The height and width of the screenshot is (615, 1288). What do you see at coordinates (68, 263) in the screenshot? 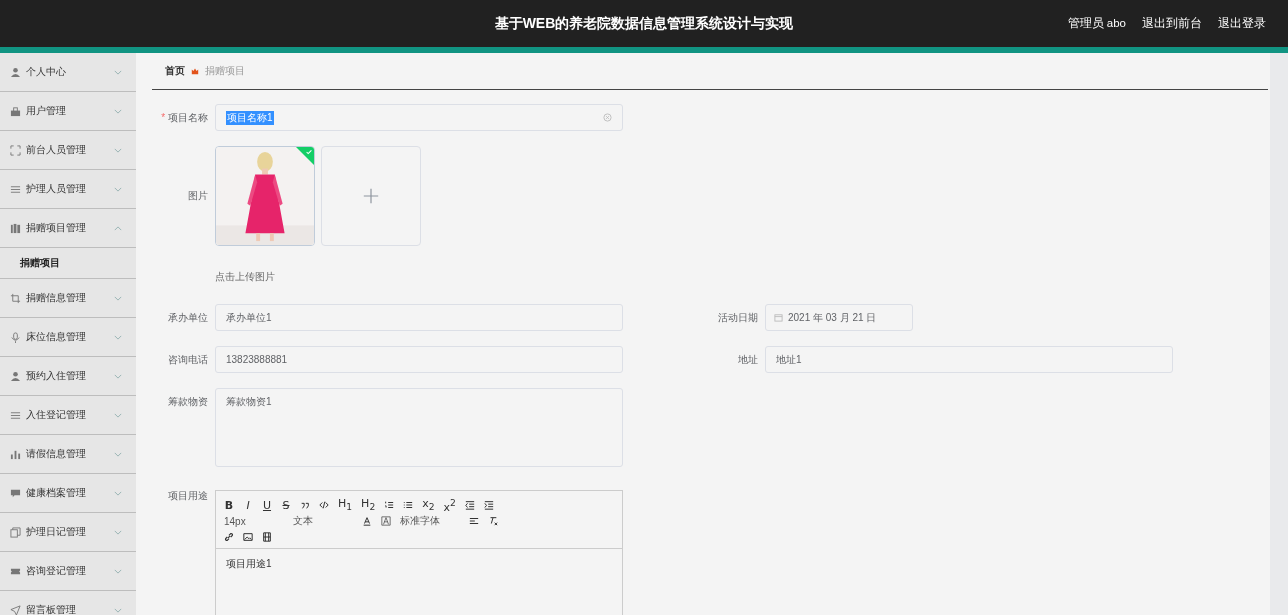
I see `submenu-item: 捐赠项目` at bounding box center [68, 263].